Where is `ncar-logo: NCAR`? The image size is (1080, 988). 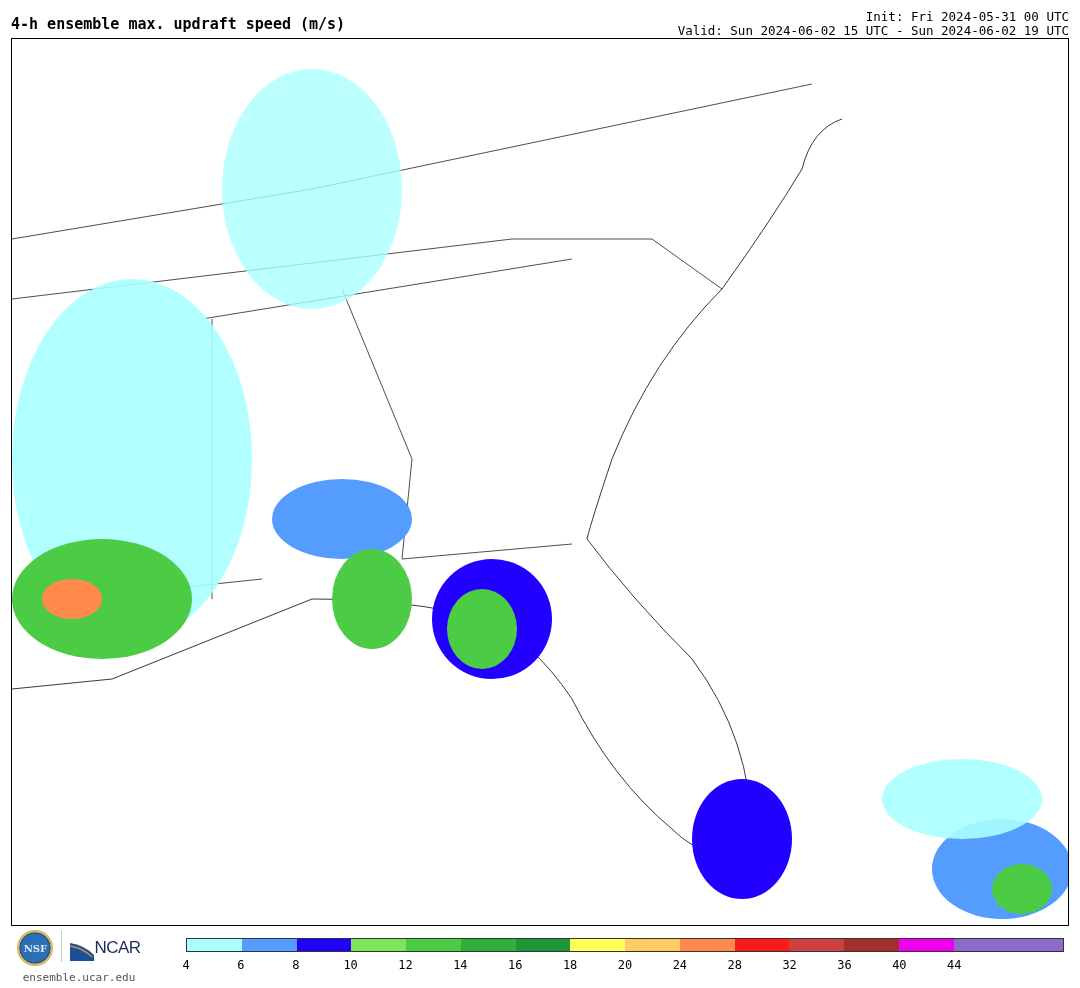 ncar-logo: NCAR is located at coordinates (117, 948).